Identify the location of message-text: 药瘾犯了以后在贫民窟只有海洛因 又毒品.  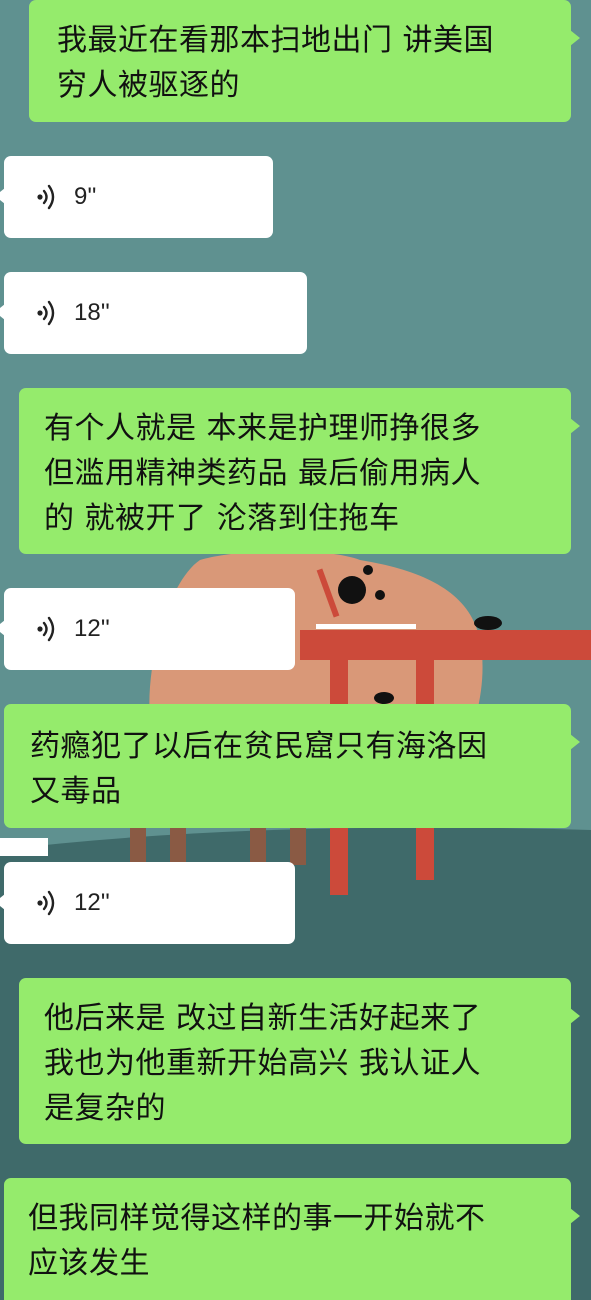
(259, 769).